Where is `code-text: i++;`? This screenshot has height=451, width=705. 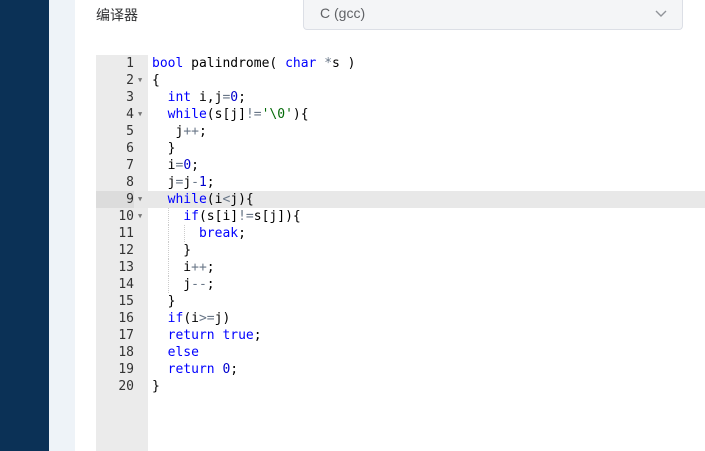
code-text: i++; is located at coordinates (183, 267).